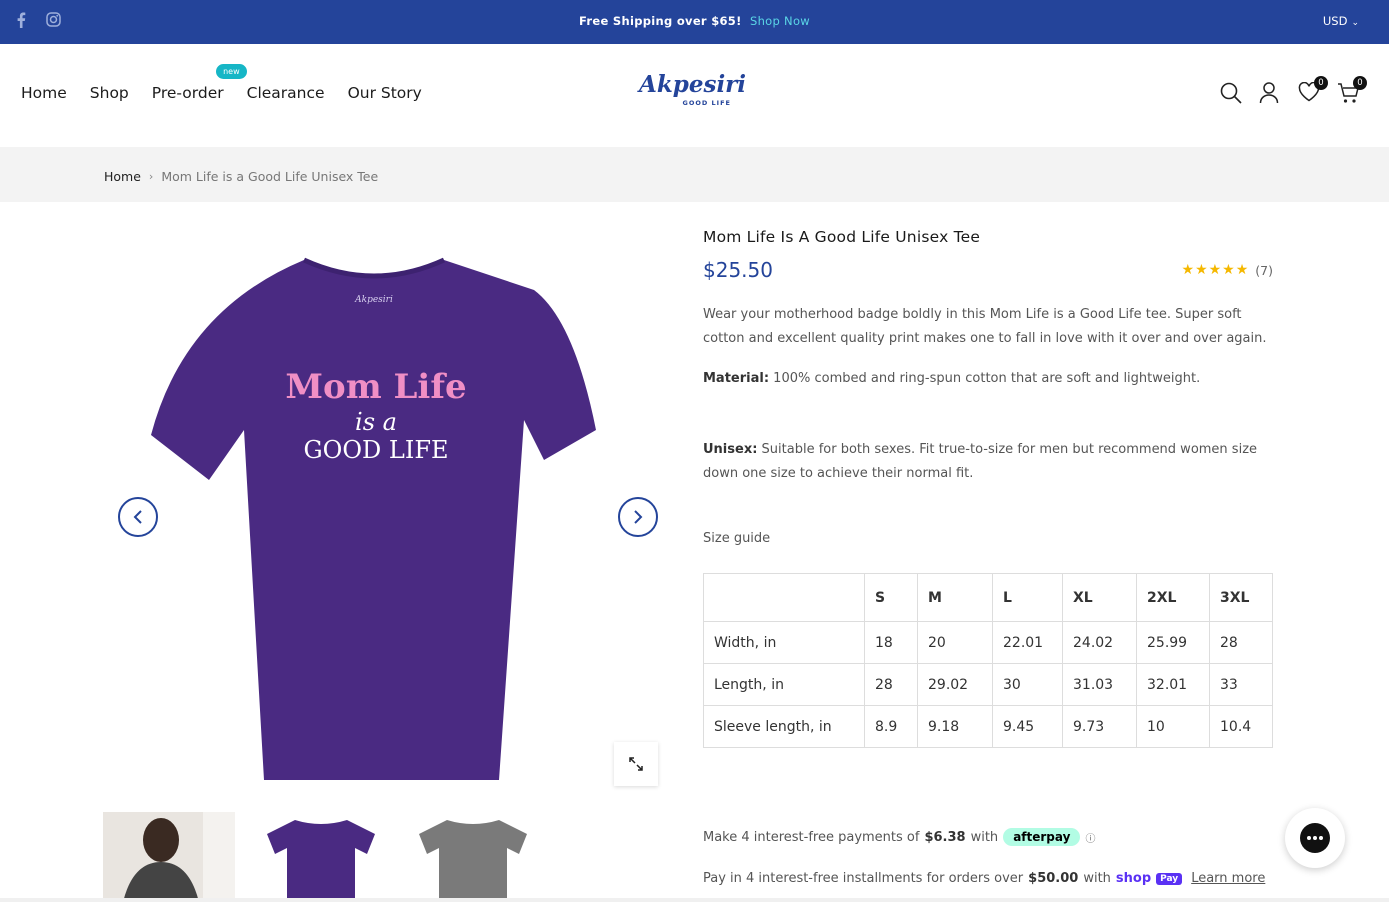 This screenshot has width=1389, height=902. What do you see at coordinates (199, 83) in the screenshot?
I see `nav-item-pre-order: Pre-order new` at bounding box center [199, 83].